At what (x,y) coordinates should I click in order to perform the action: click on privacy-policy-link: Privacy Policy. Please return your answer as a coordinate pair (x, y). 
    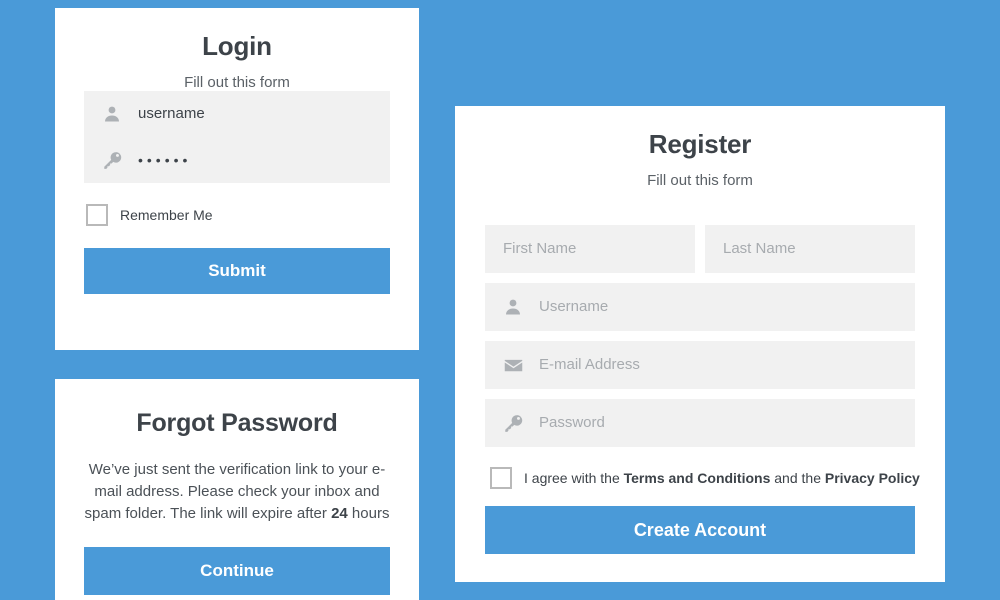
    Looking at the image, I should click on (872, 478).